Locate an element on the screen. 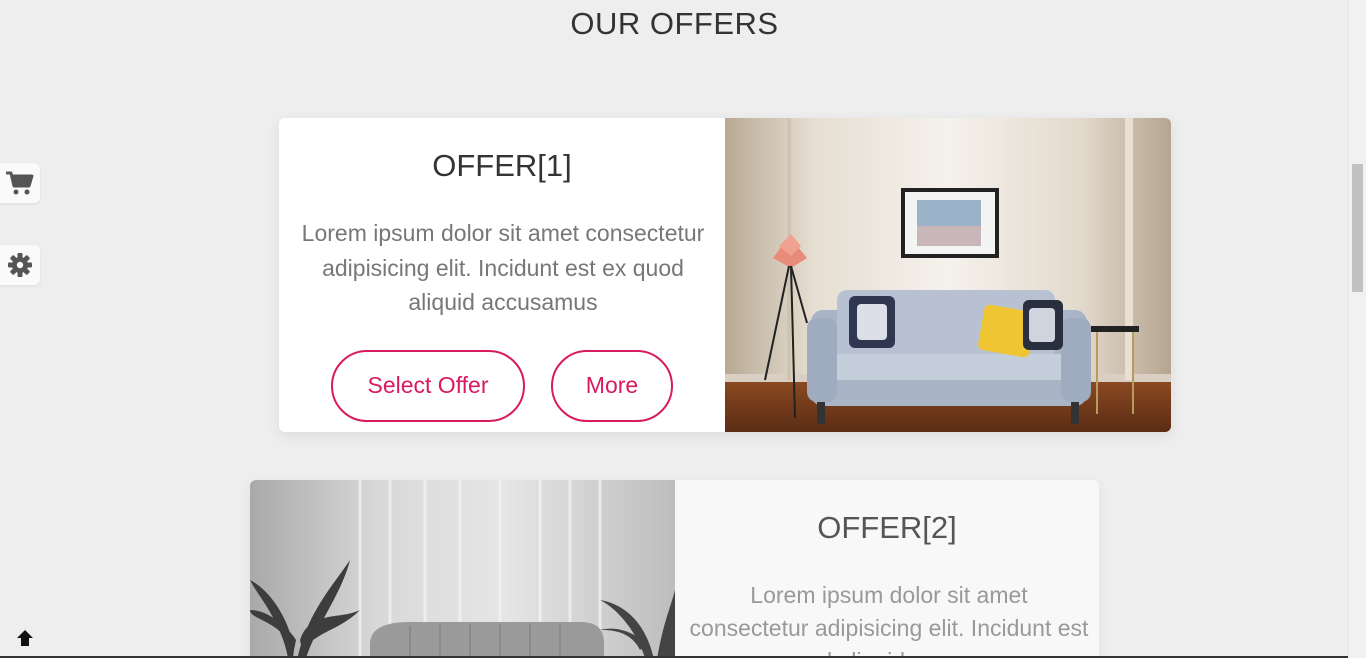 This screenshot has height=658, width=1366. section-title: OUR OFFERS is located at coordinates (674, 23).